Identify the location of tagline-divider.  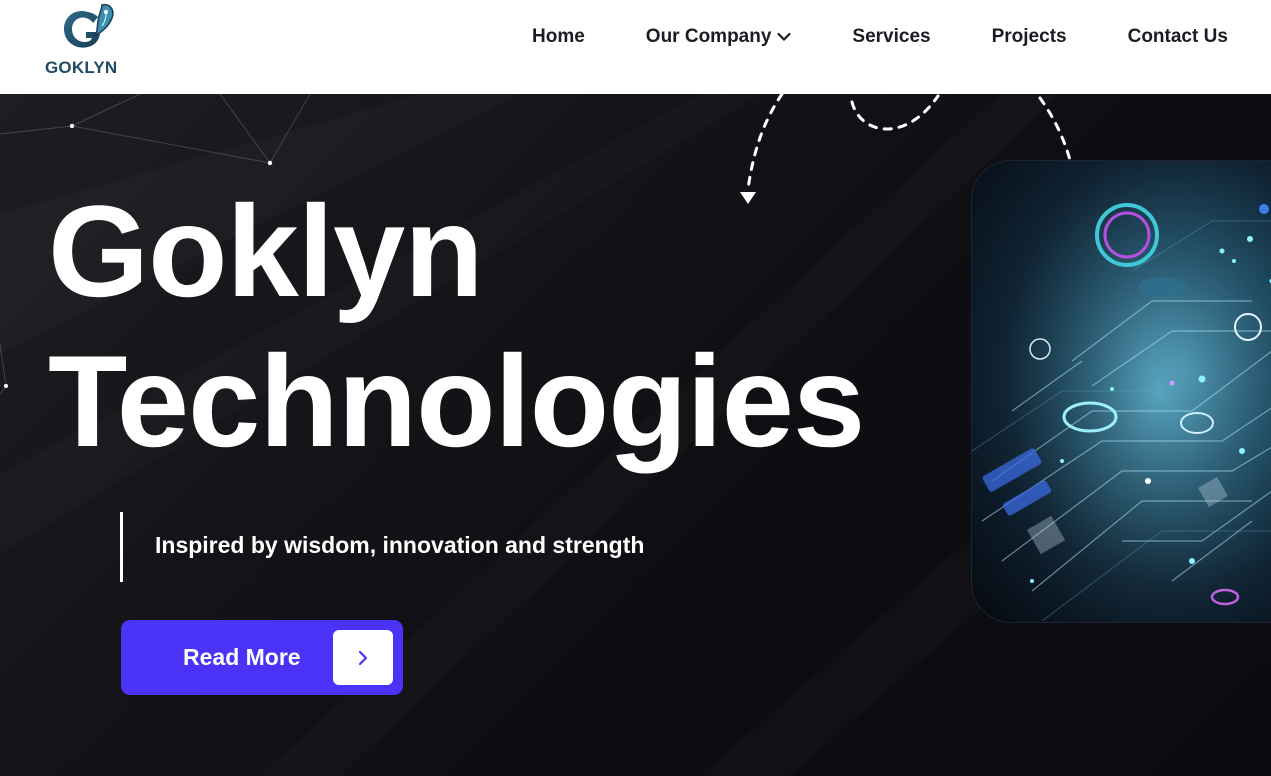
(121, 547).